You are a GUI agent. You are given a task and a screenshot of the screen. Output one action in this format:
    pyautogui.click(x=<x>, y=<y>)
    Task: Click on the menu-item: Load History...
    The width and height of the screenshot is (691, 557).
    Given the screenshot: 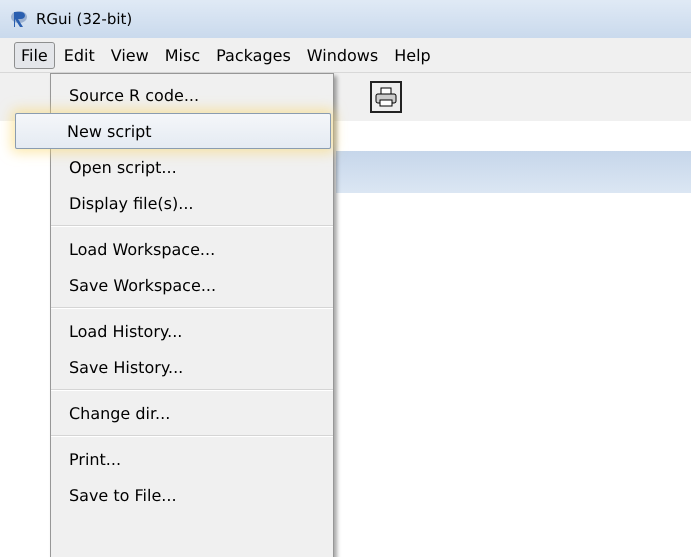 What is the action you would take?
    pyautogui.click(x=192, y=331)
    